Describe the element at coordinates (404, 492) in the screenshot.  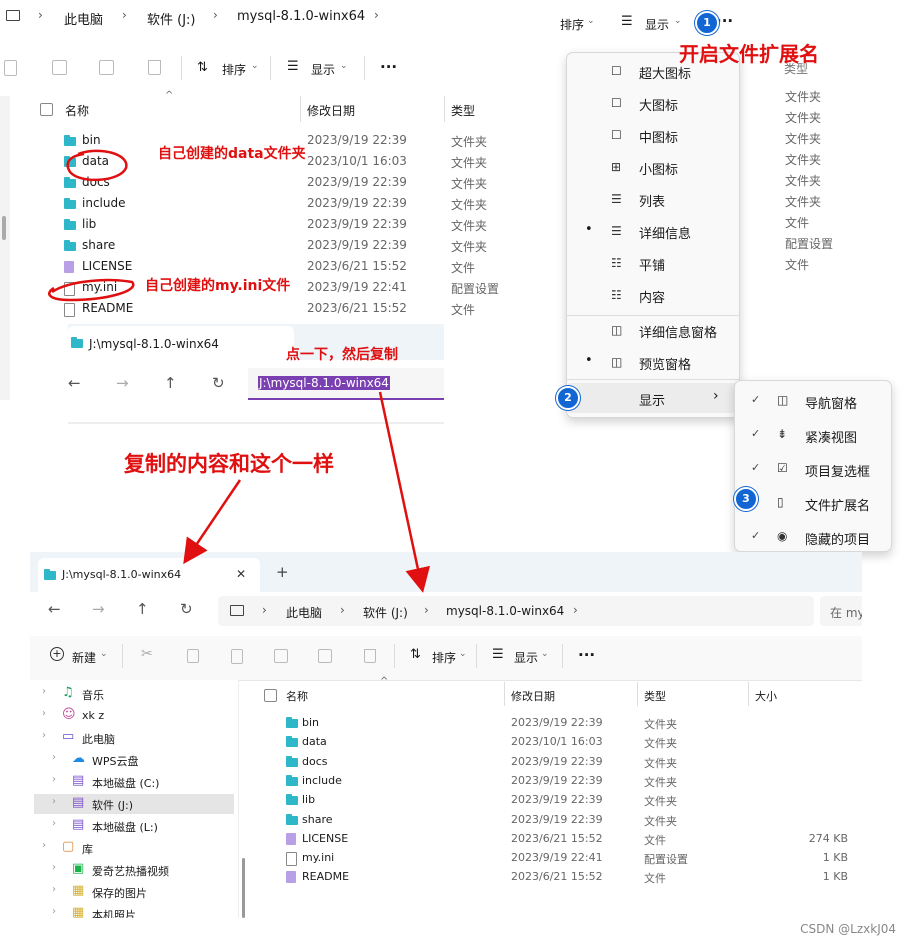
I see `arrow-to-bottom-address` at that location.